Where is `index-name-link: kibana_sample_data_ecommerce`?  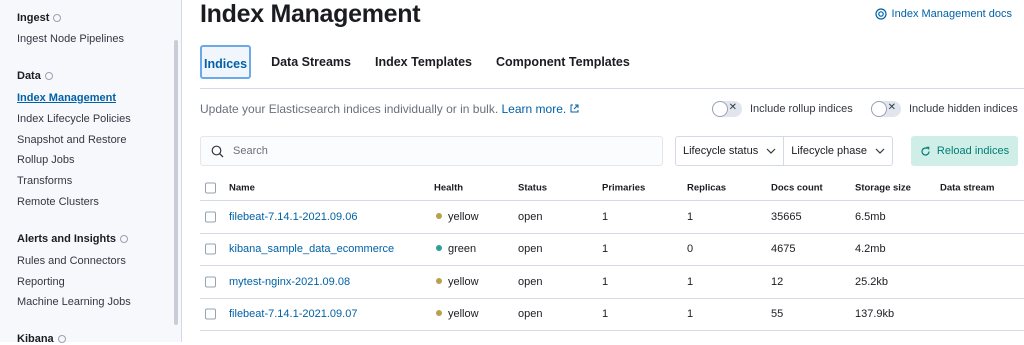
index-name-link: kibana_sample_data_ecommerce is located at coordinates (311, 249).